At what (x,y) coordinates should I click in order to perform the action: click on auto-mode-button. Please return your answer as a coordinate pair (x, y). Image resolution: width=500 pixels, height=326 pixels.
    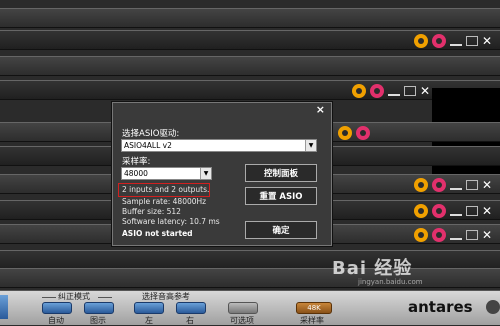
    Looking at the image, I should click on (57, 308).